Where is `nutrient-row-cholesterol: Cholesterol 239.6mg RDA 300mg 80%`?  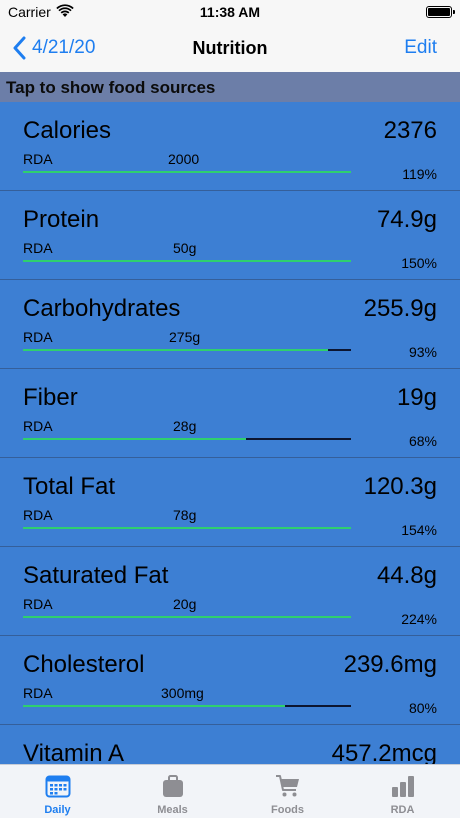
nutrient-row-cholesterol: Cholesterol 239.6mg RDA 300mg 80% is located at coordinates (230, 680).